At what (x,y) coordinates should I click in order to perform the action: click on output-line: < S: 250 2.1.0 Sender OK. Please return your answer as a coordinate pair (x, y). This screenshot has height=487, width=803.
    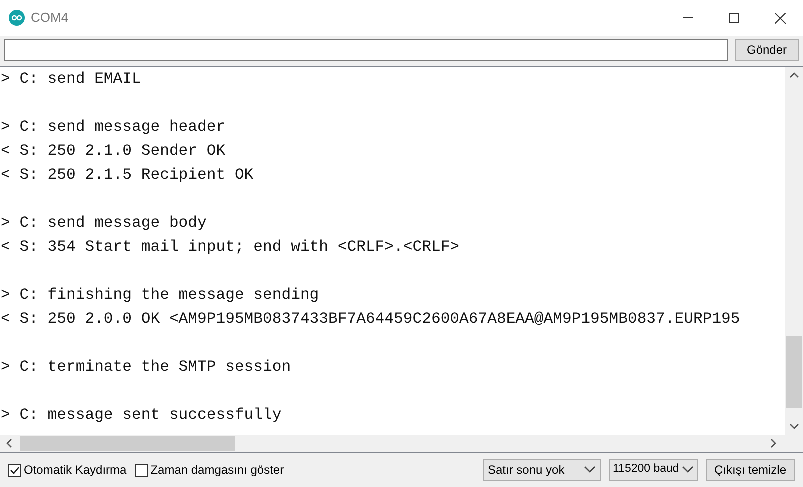
    Looking at the image, I should click on (114, 151).